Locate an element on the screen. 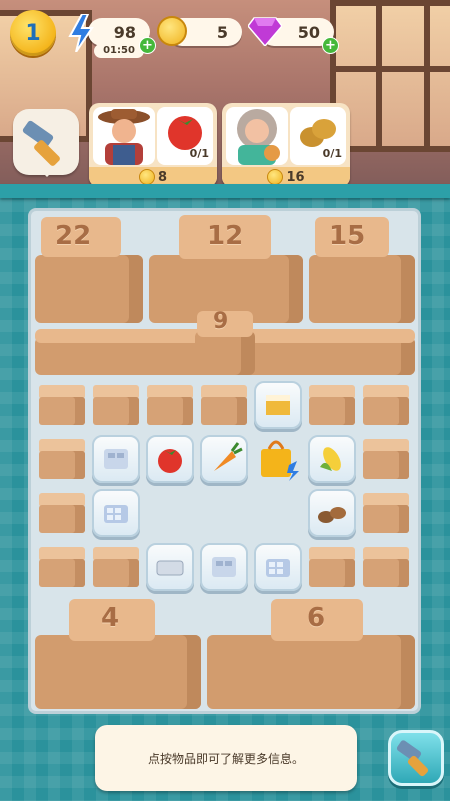  add-gems-button: + is located at coordinates (330, 45).